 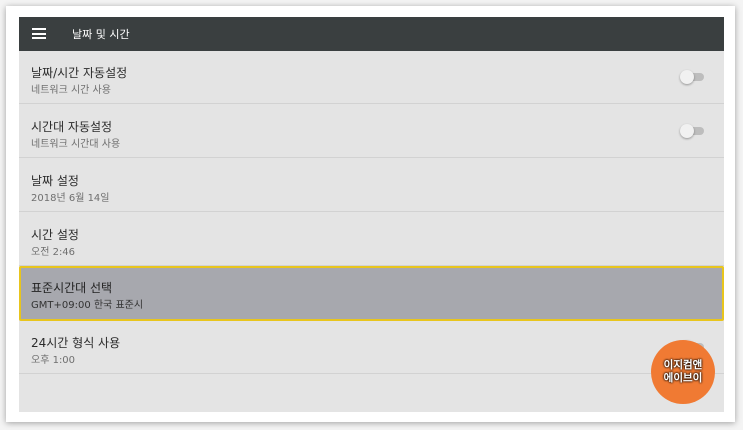 I want to click on setting-title: 24시간 형식 사용, so click(x=76, y=343).